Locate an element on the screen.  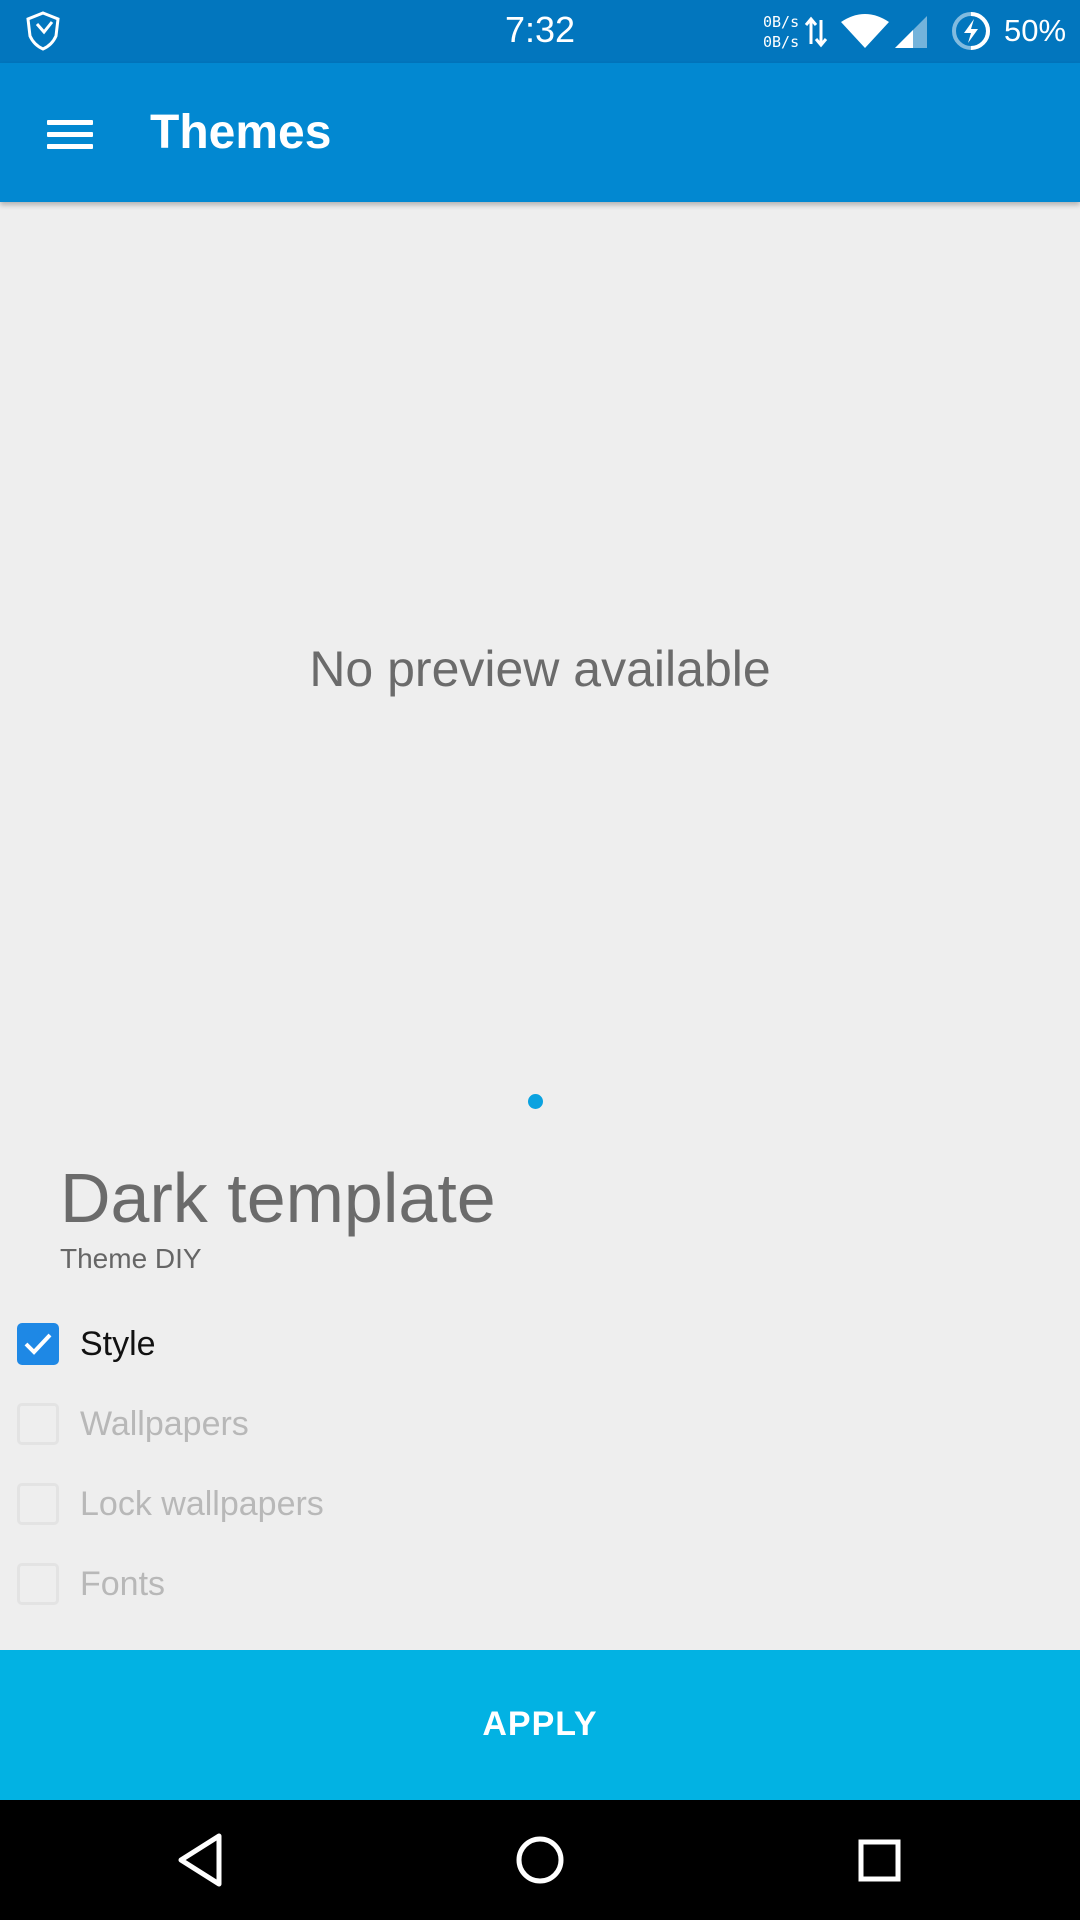
network-up-speed: 0B/s is located at coordinates (781, 22).